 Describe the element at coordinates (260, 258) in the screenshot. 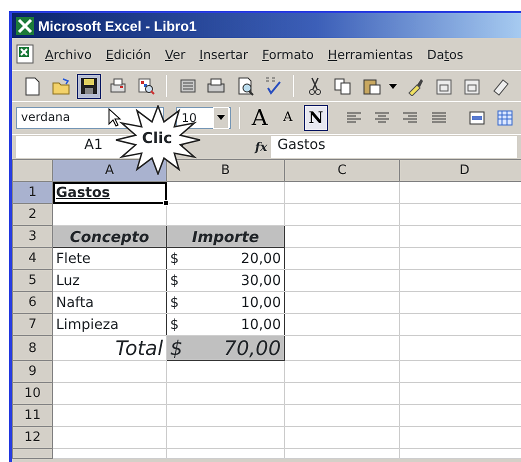

I see `amount: 20,00` at that location.